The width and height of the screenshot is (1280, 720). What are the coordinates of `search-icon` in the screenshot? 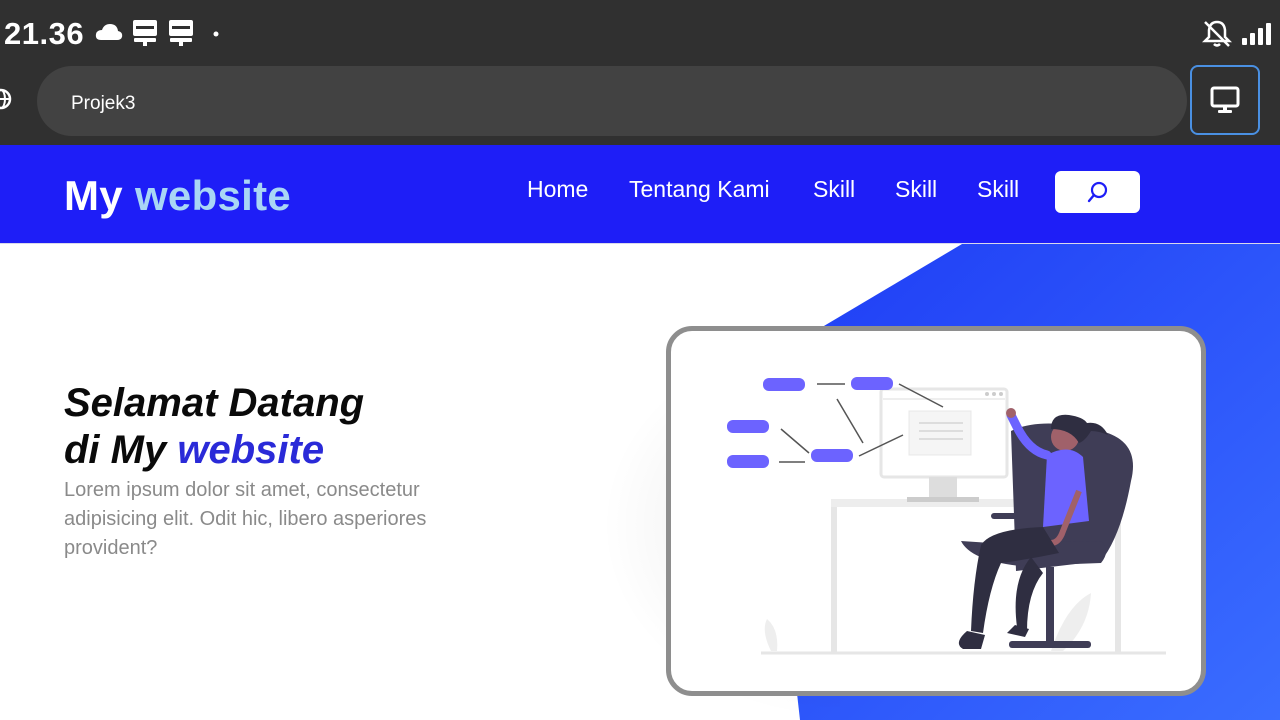 It's located at (1097, 192).